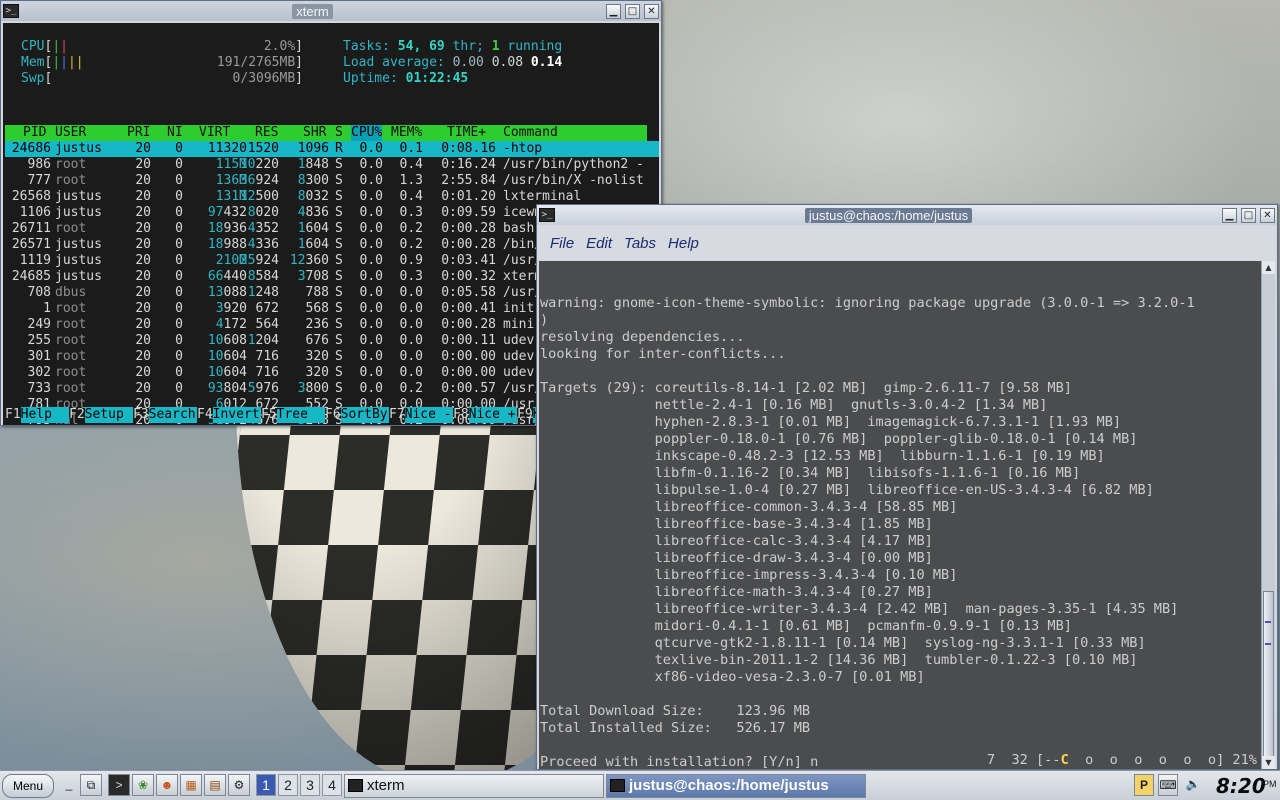 The width and height of the screenshot is (1280, 800). I want to click on task-lxterminal: justus@chaos:/home/justus, so click(736, 786).